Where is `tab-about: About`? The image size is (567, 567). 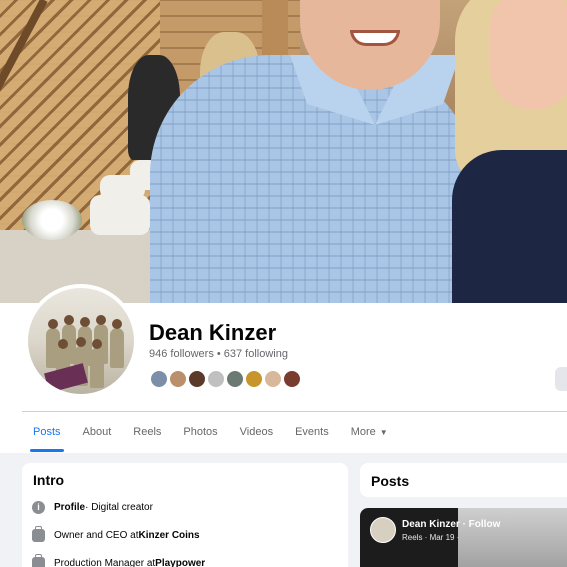
tab-about: About is located at coordinates (97, 432).